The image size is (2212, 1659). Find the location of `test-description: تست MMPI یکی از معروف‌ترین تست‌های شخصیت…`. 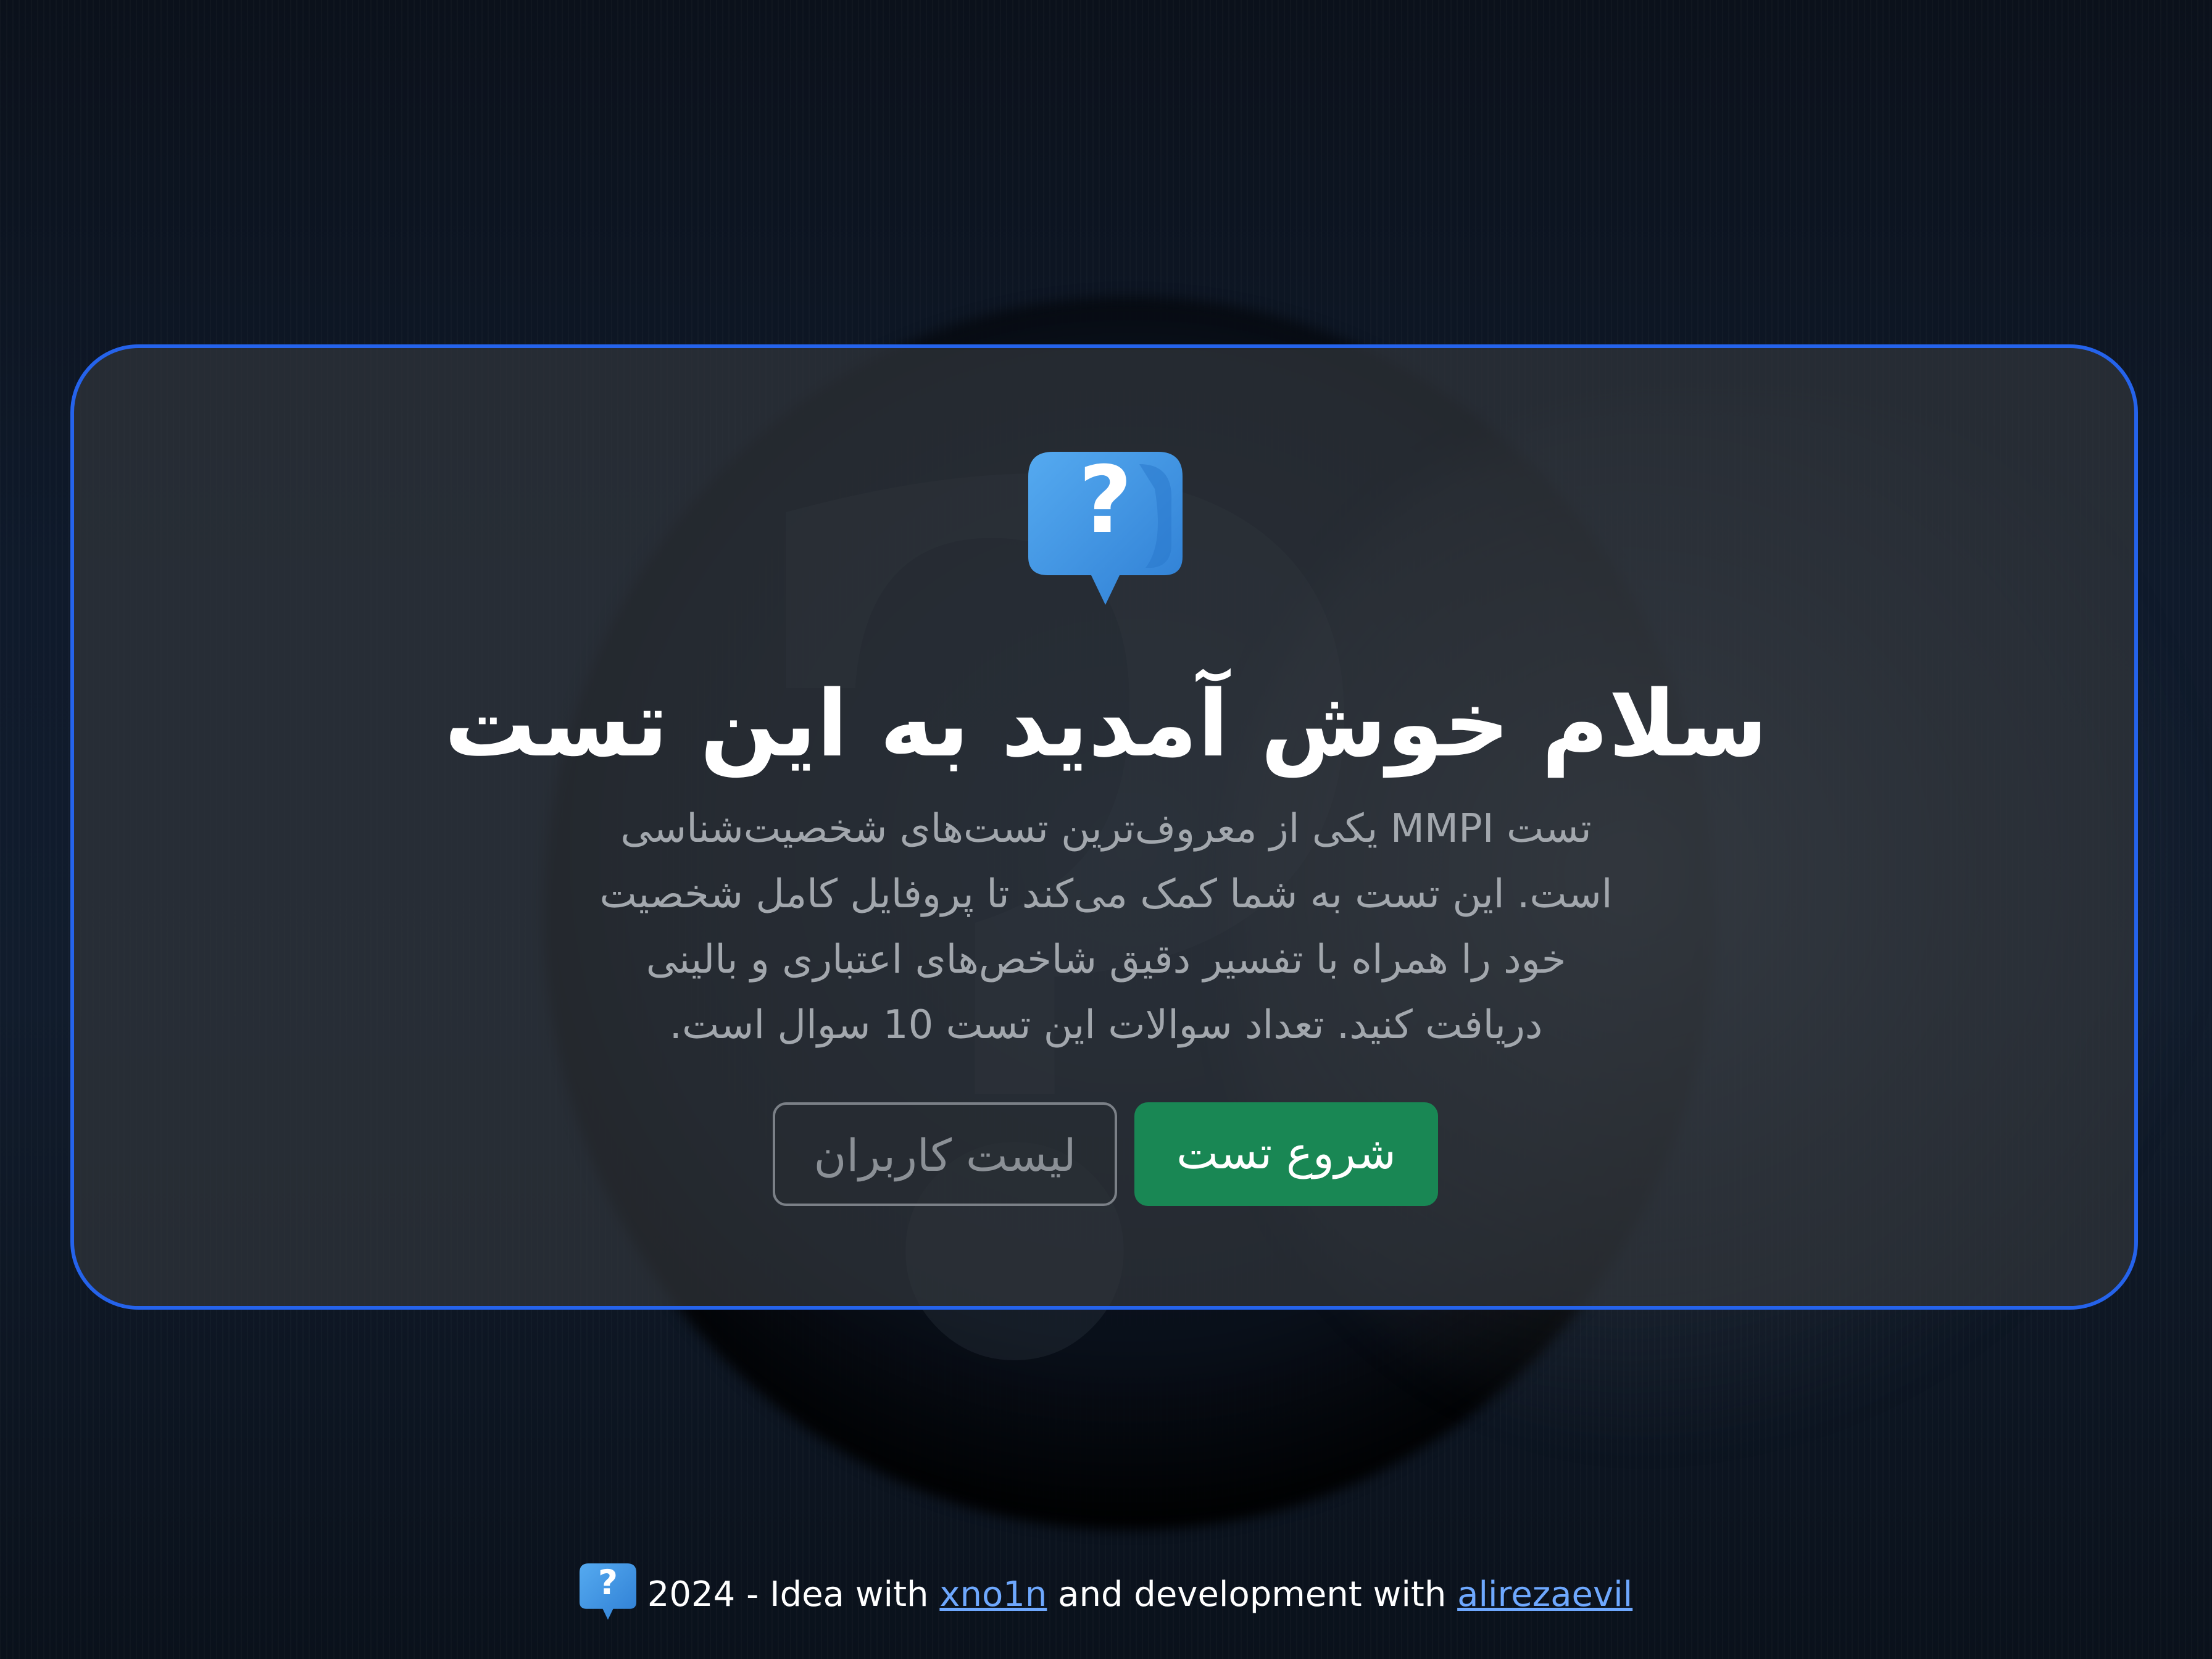

test-description: تست MMPI یکی از معروف‌ترین تست‌های شخصیت… is located at coordinates (1106, 927).